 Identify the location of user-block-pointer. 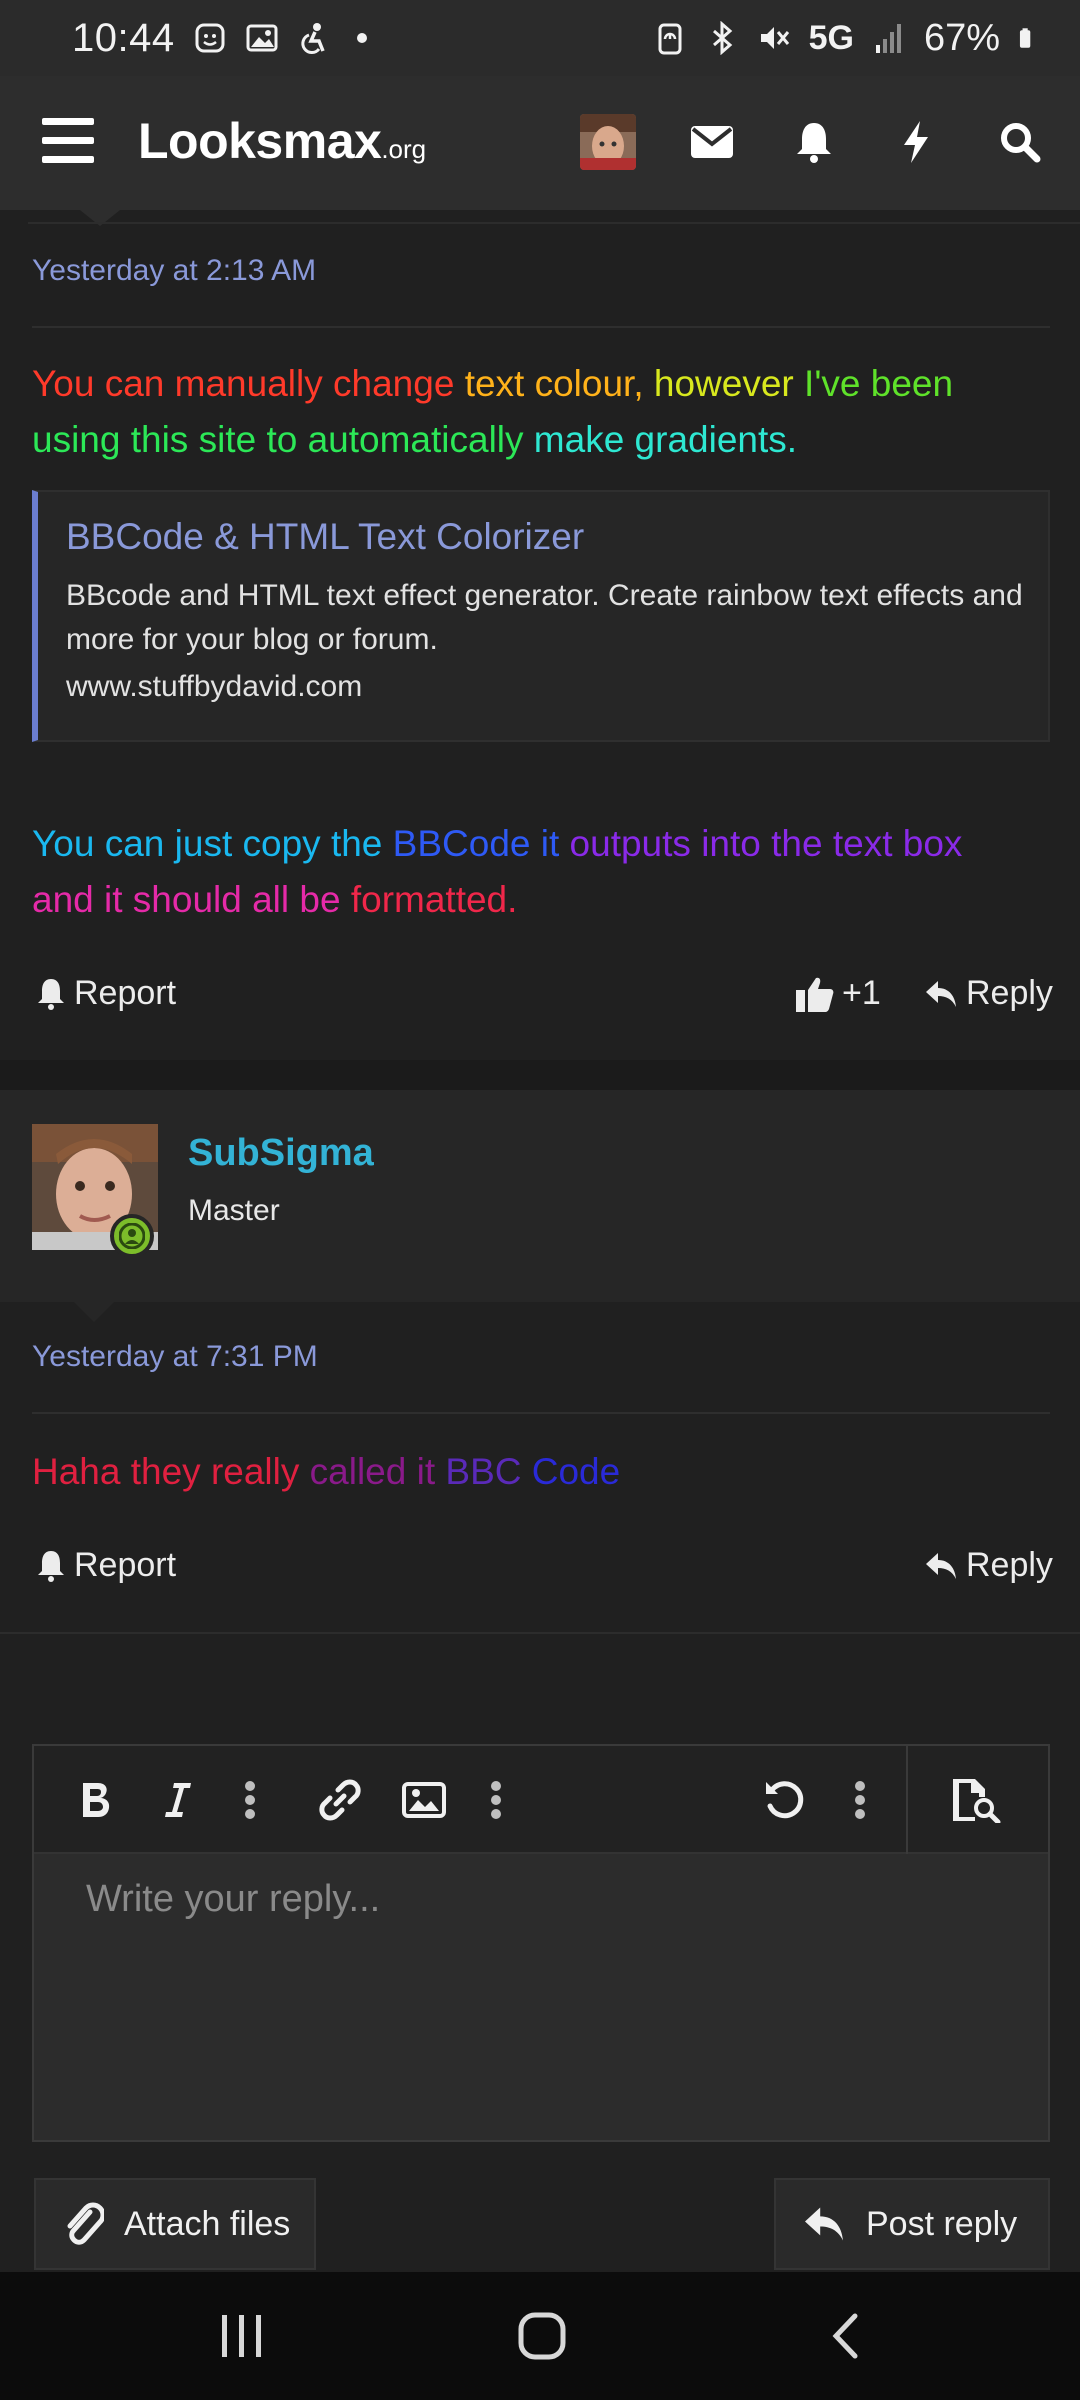
(94, 1311).